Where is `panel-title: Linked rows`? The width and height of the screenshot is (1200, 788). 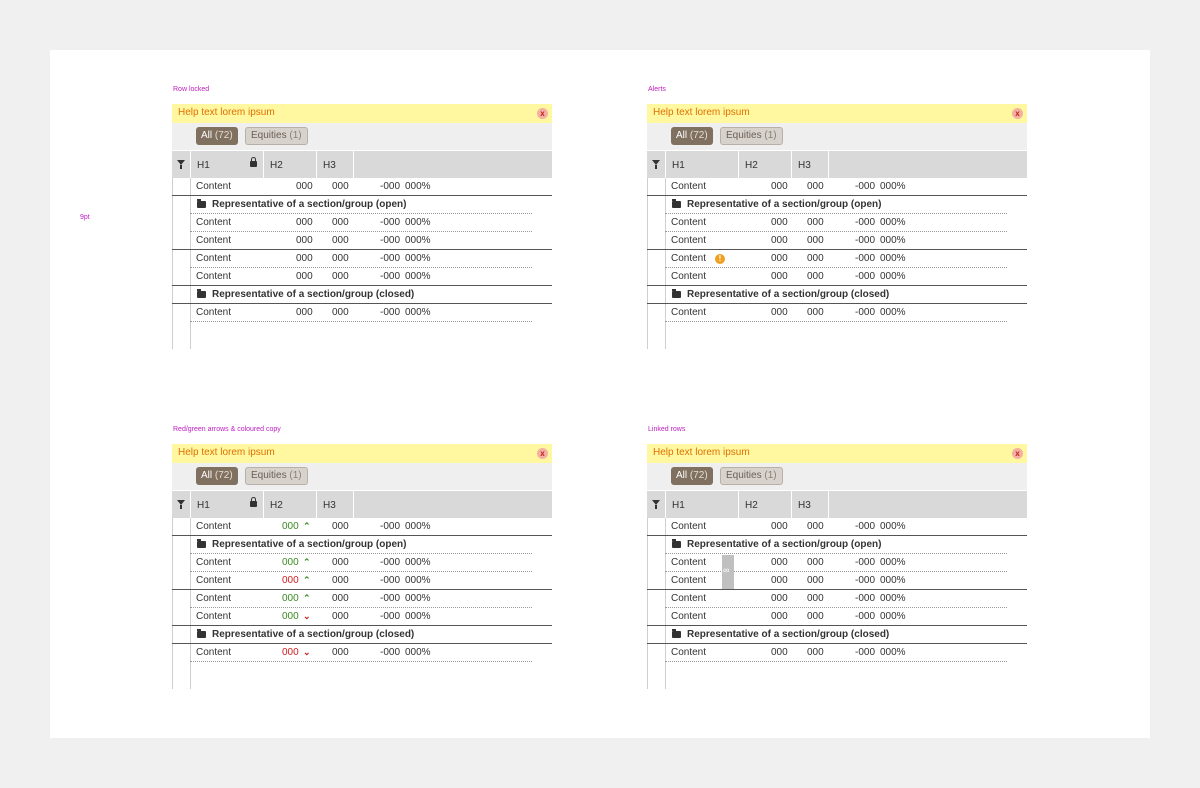
panel-title: Linked rows is located at coordinates (667, 429).